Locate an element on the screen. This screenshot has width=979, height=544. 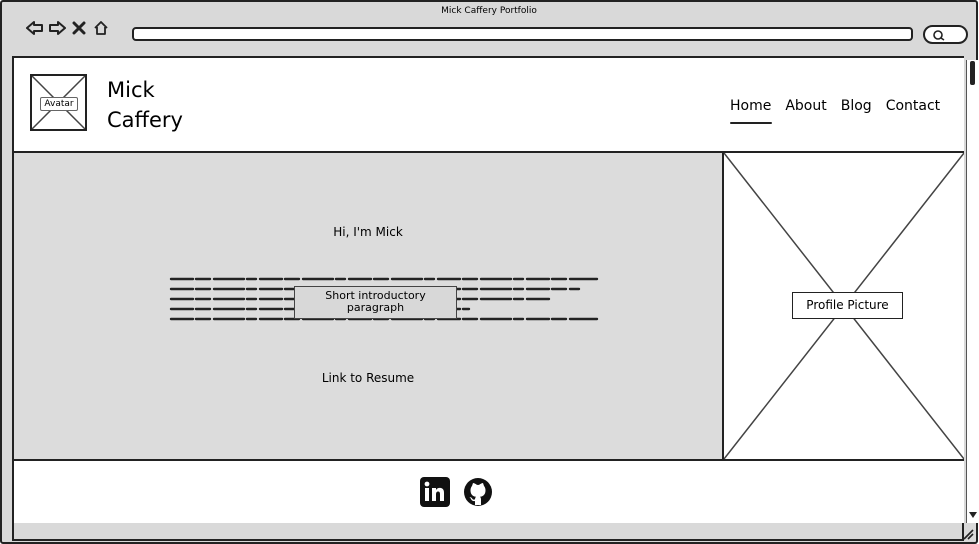
nav-about: About is located at coordinates (805, 106).